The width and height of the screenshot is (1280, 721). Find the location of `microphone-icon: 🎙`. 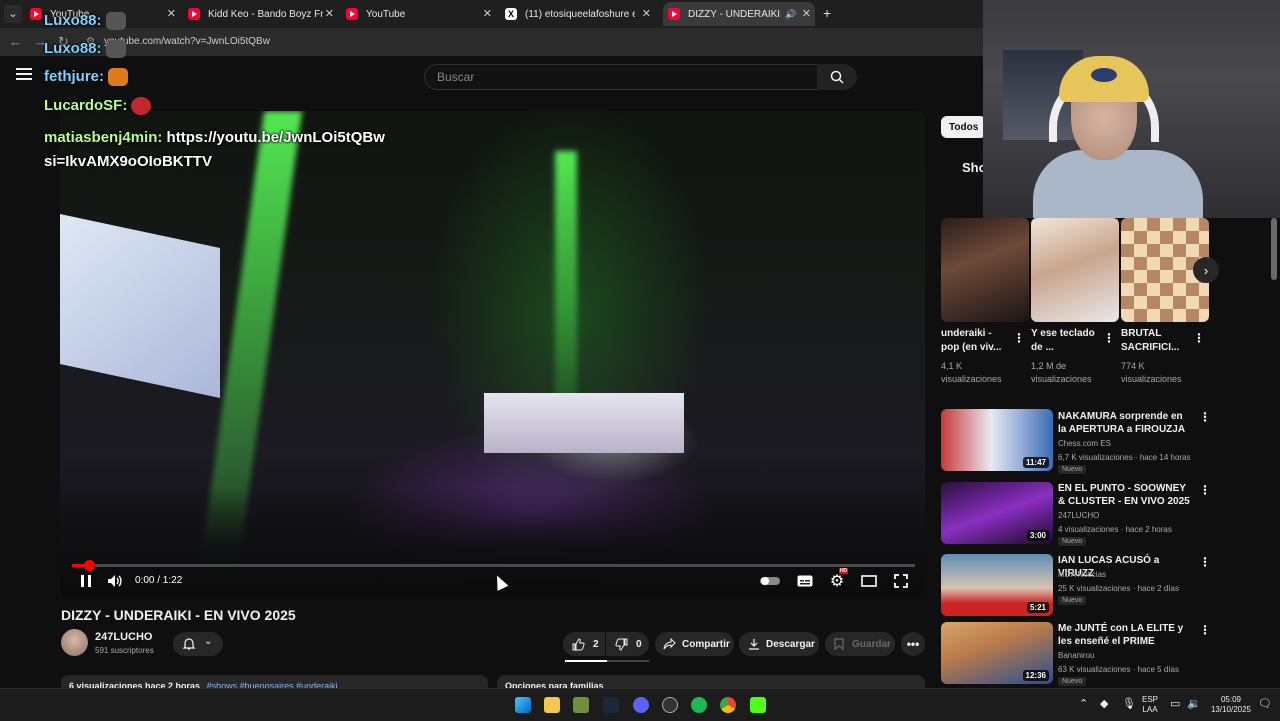

microphone-icon: 🎙 is located at coordinates (1129, 703).